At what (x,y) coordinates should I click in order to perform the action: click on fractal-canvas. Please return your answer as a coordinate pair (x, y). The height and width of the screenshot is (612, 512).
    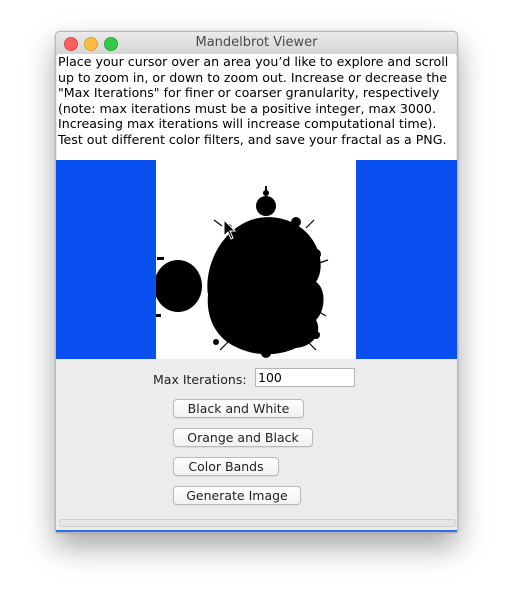
    Looking at the image, I should click on (256, 259).